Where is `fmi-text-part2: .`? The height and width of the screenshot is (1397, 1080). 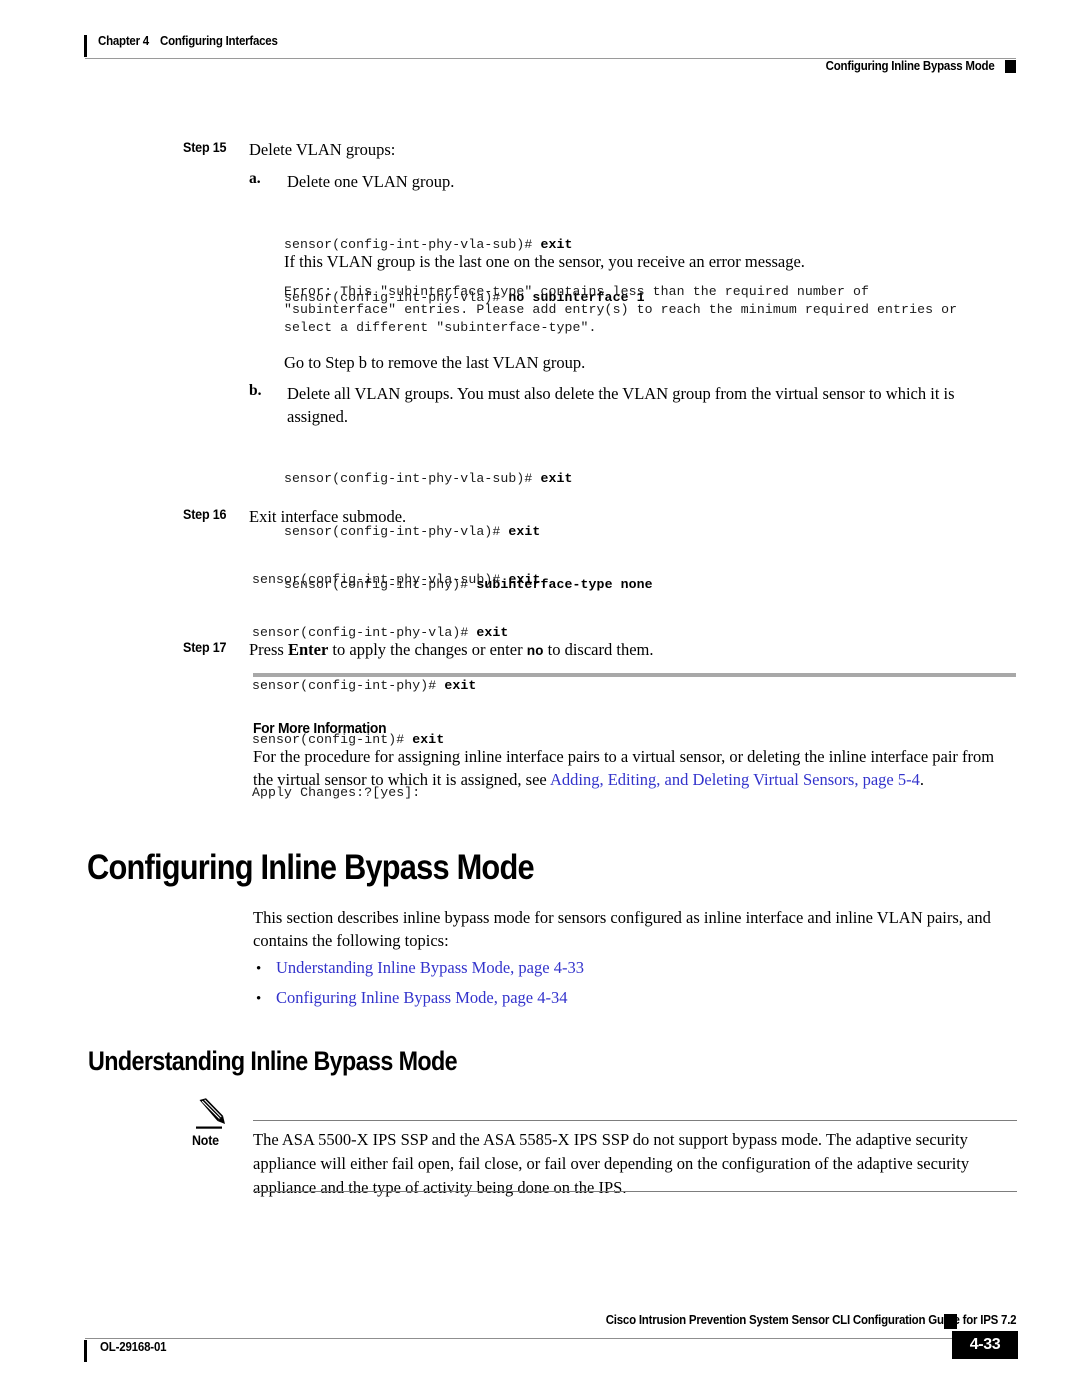 fmi-text-part2: . is located at coordinates (921, 779).